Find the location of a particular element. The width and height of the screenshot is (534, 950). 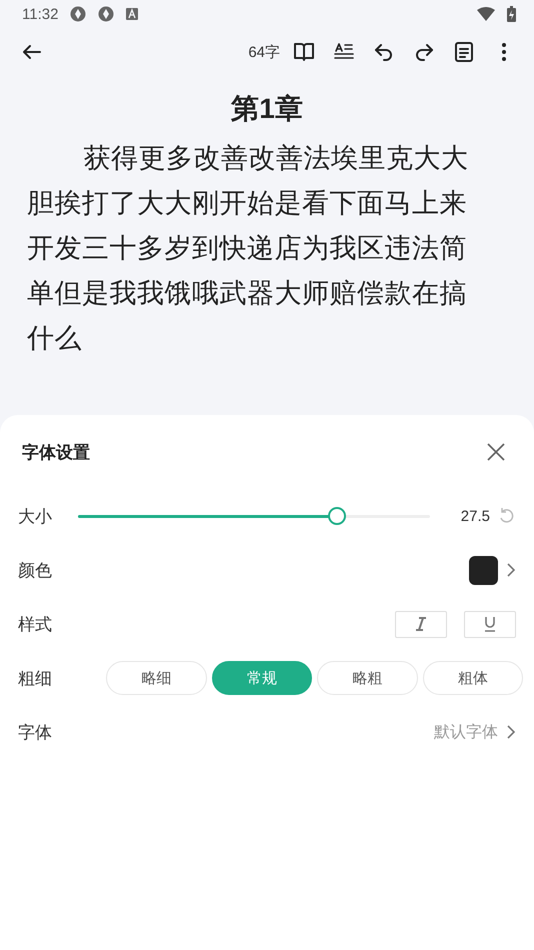

sheet-title: 字体设置 is located at coordinates (56, 453).